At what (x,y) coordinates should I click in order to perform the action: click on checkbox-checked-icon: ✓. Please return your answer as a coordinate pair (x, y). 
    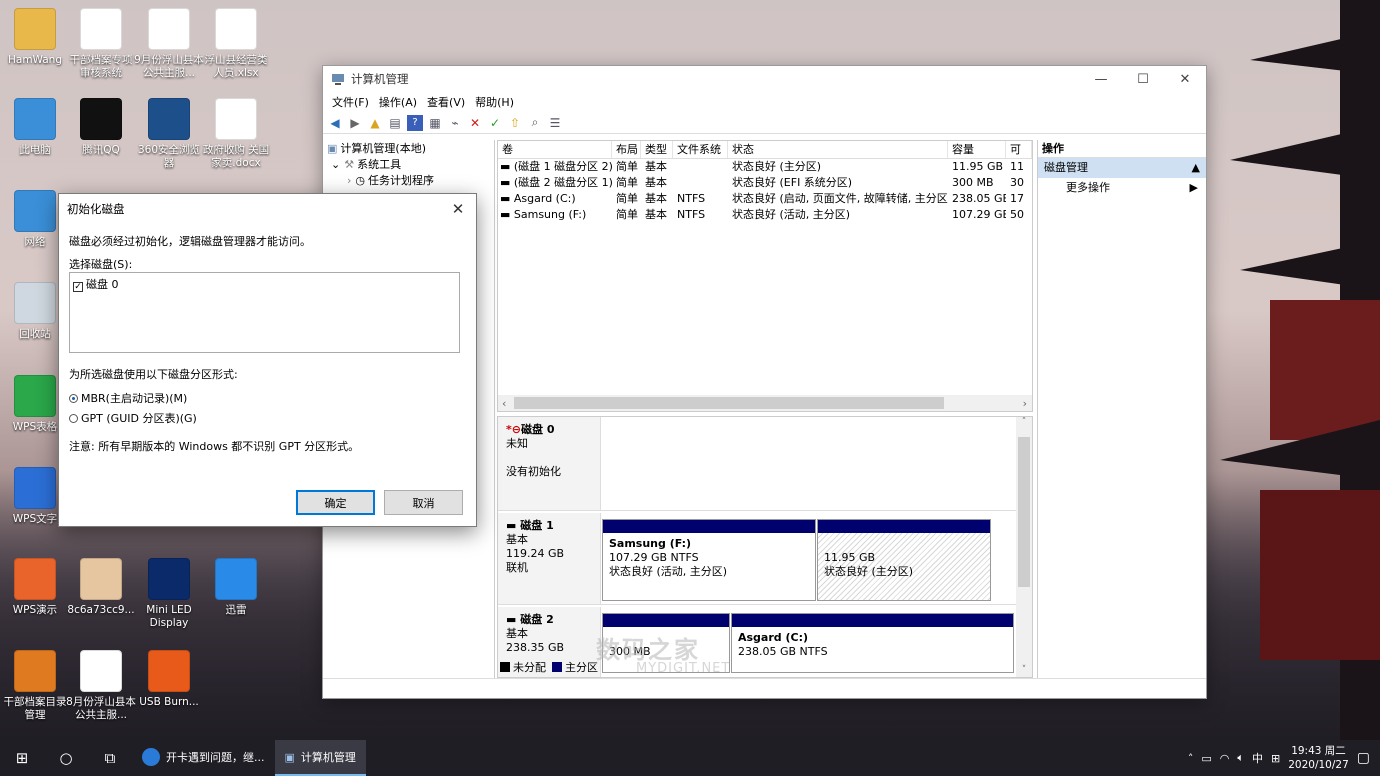
    Looking at the image, I should click on (78, 287).